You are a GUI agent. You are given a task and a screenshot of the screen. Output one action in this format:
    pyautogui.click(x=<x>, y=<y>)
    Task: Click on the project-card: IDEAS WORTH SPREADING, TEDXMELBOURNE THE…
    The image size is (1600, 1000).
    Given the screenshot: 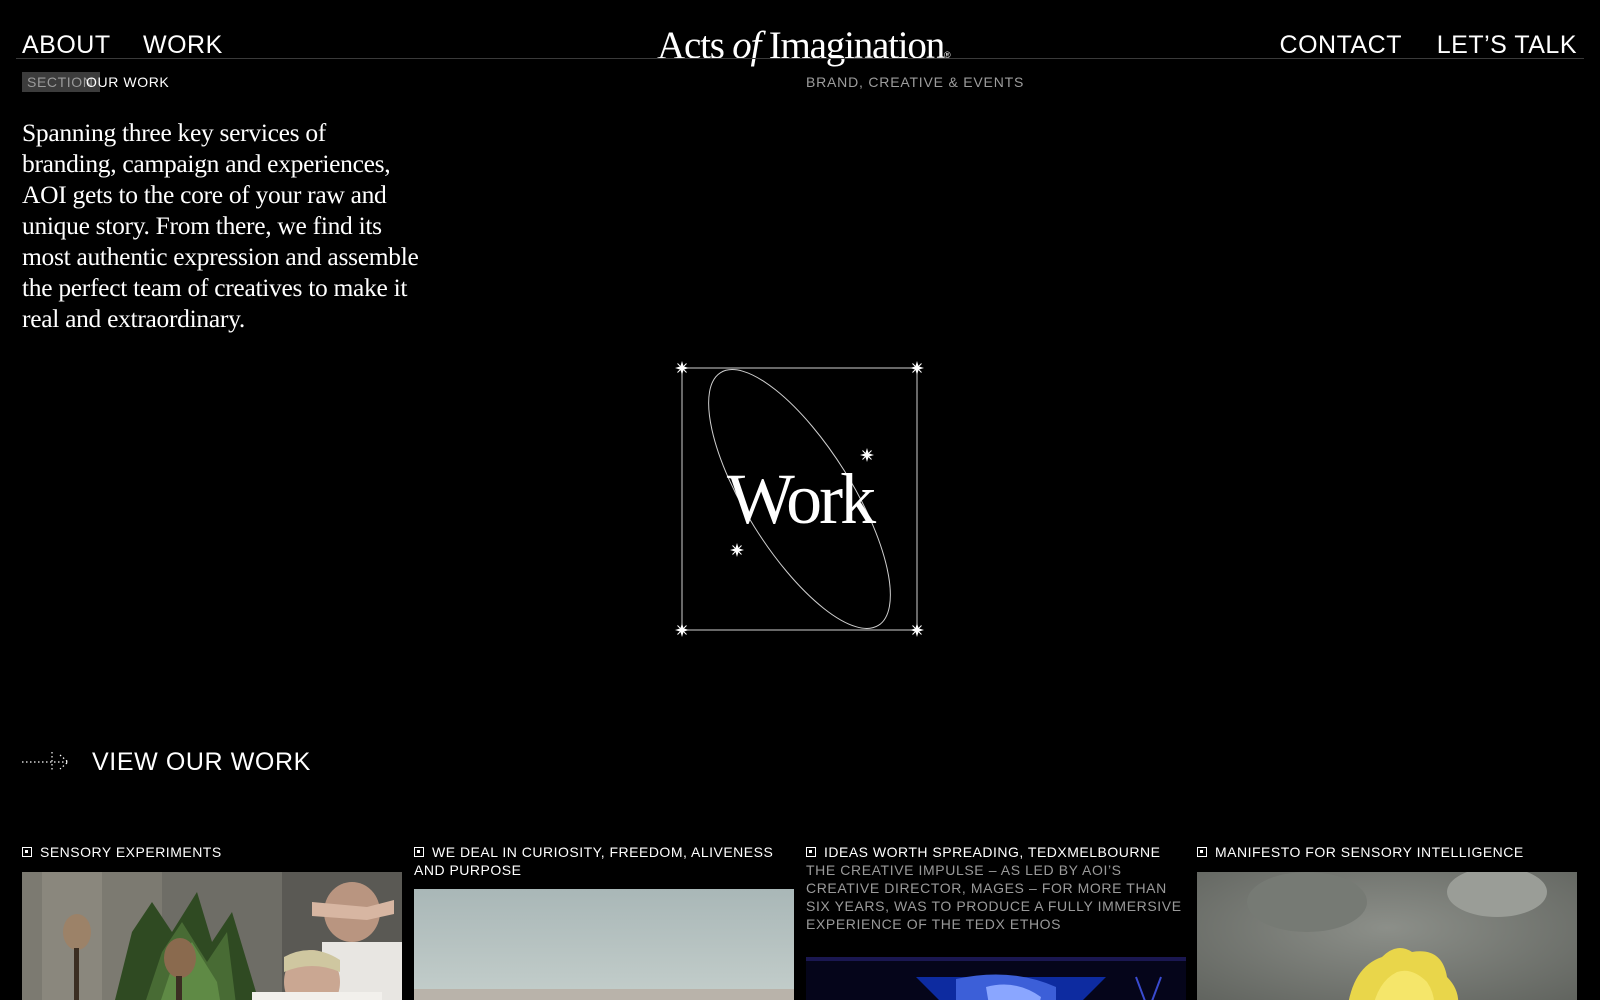 What is the action you would take?
    pyautogui.click(x=996, y=921)
    